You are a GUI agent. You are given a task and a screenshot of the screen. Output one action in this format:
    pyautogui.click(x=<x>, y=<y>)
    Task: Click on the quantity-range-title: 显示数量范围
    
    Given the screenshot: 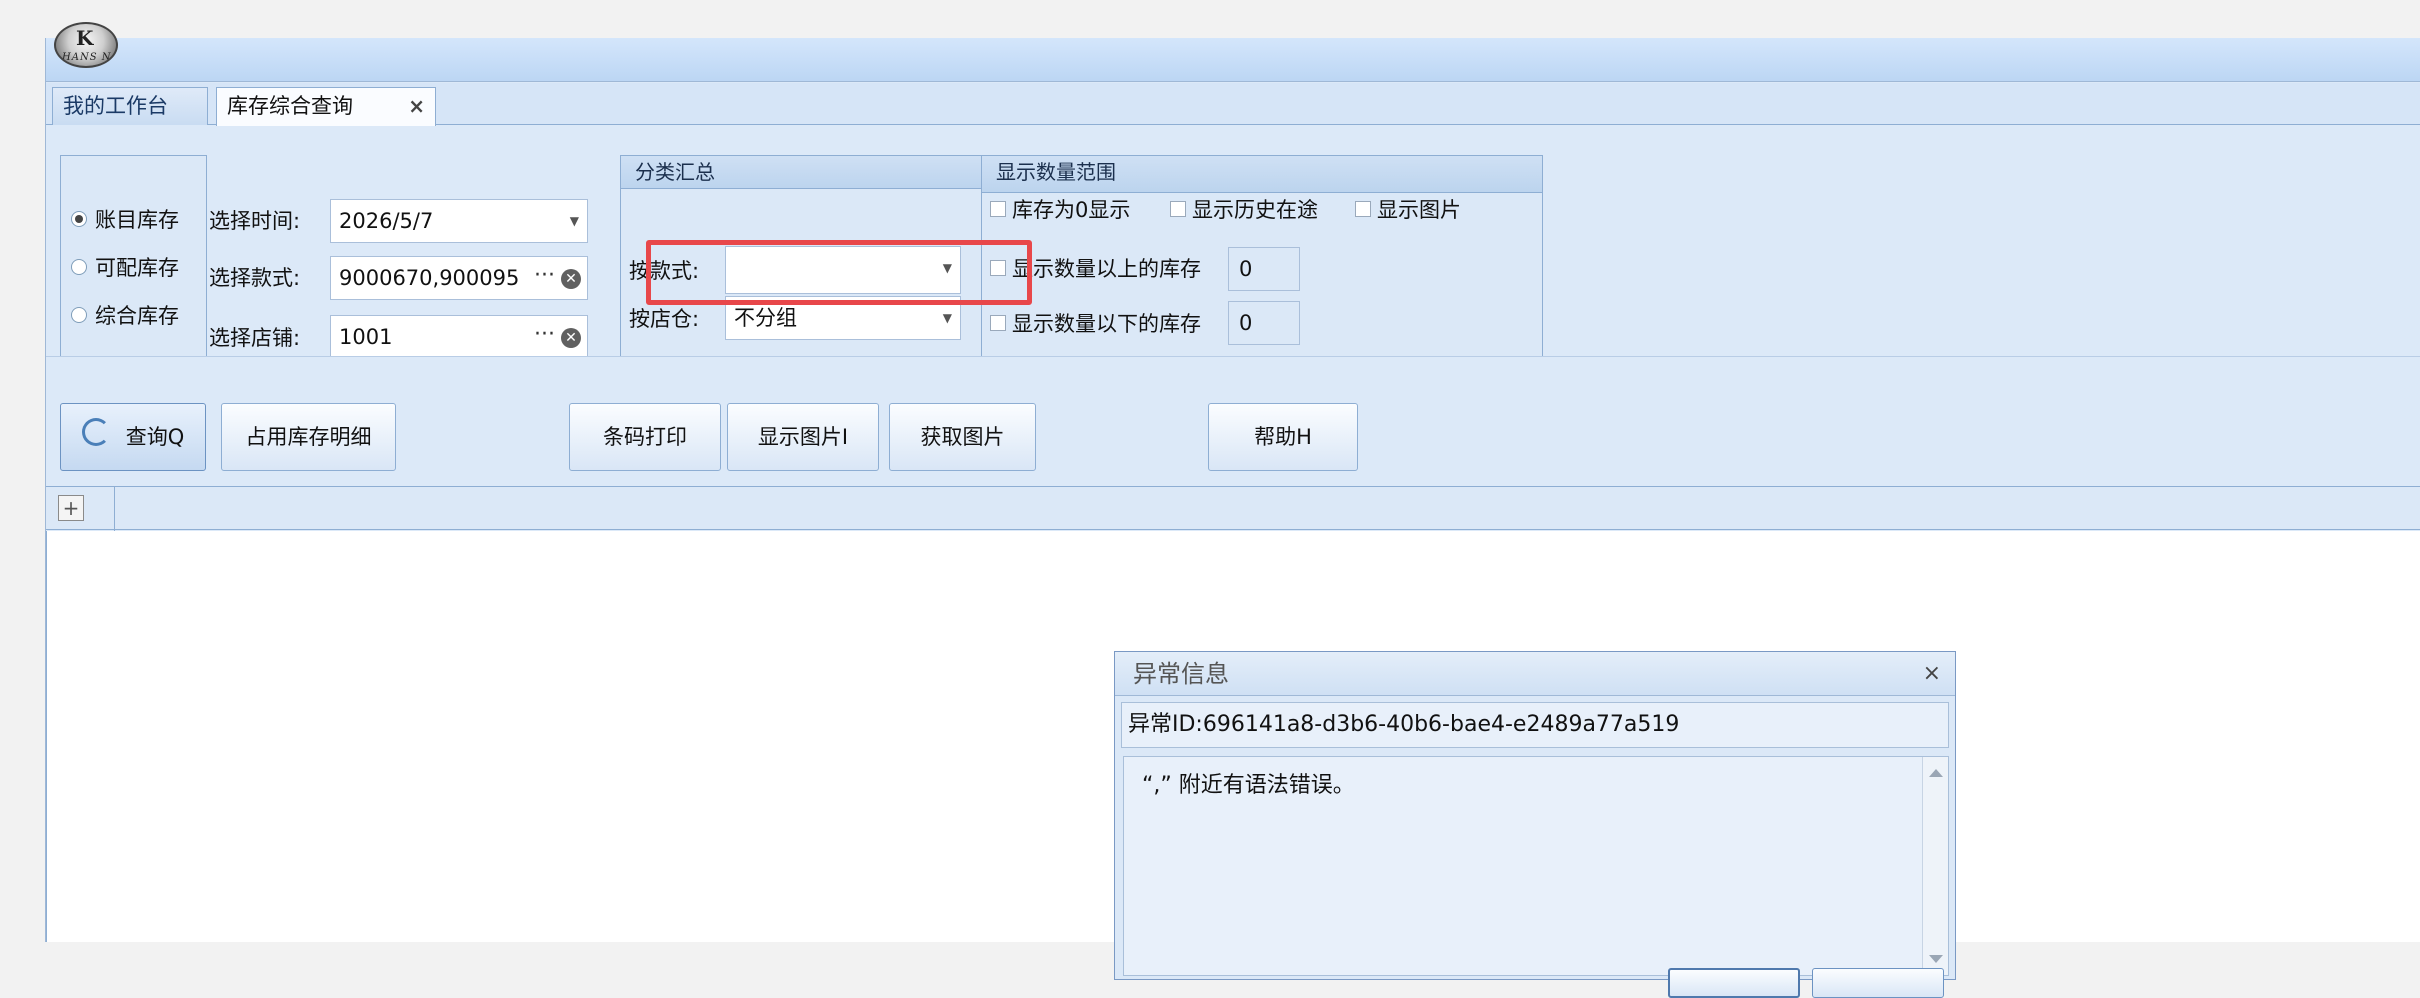 What is the action you would take?
    pyautogui.click(x=1262, y=174)
    